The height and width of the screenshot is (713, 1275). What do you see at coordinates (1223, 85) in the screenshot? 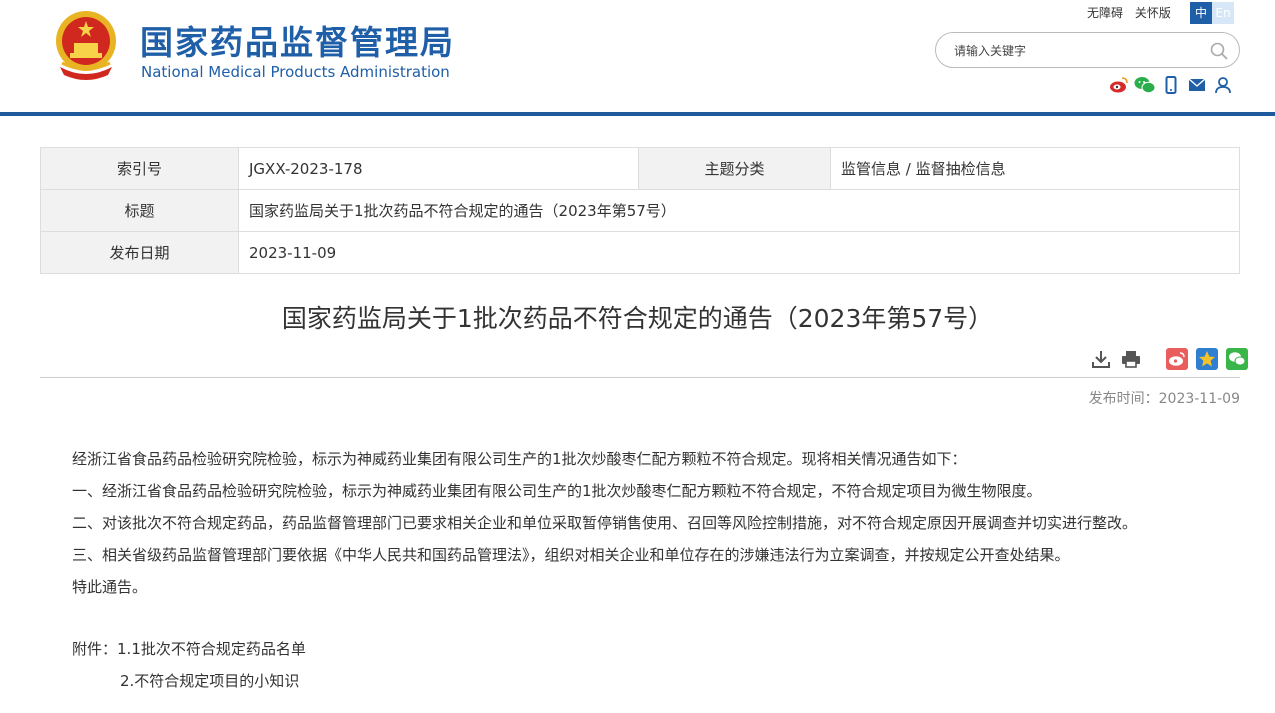
I see `user-icon` at bounding box center [1223, 85].